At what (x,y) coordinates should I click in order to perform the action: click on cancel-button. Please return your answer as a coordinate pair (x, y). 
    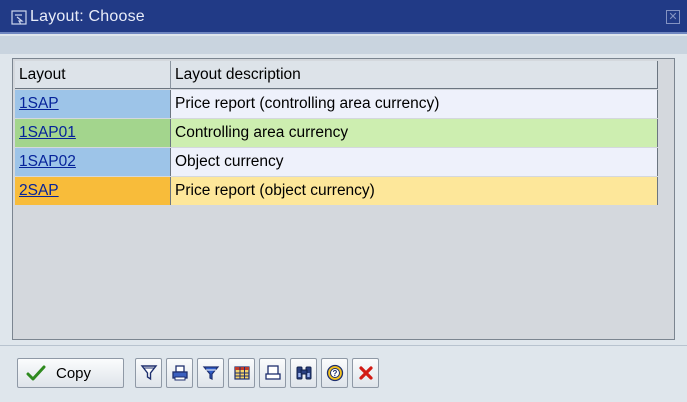
    Looking at the image, I should click on (365, 373).